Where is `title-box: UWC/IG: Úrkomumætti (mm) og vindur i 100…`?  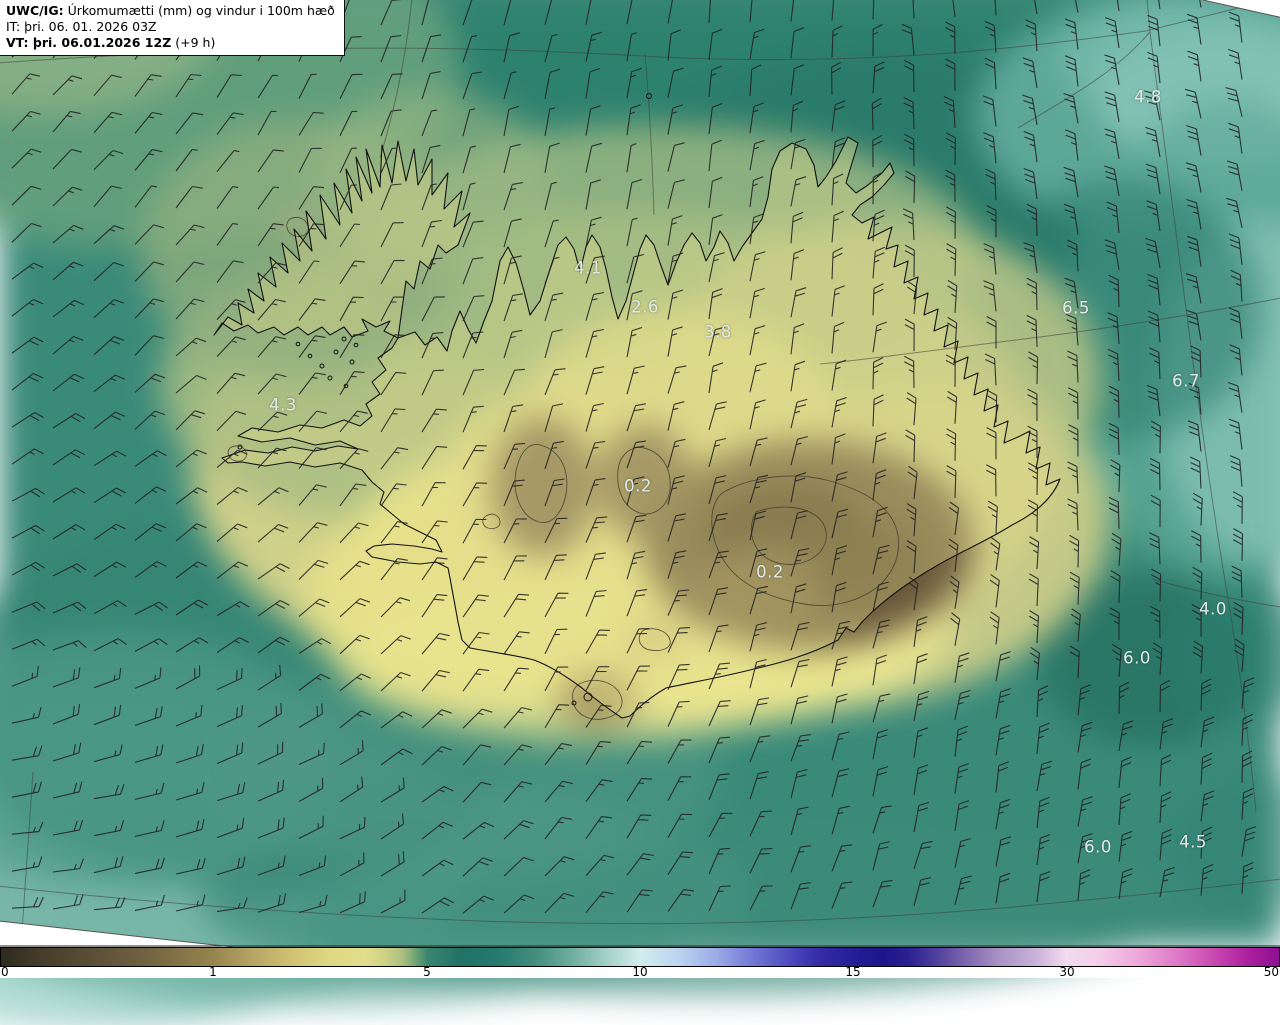 title-box: UWC/IG: Úrkomumætti (mm) og vindur i 100… is located at coordinates (172, 28).